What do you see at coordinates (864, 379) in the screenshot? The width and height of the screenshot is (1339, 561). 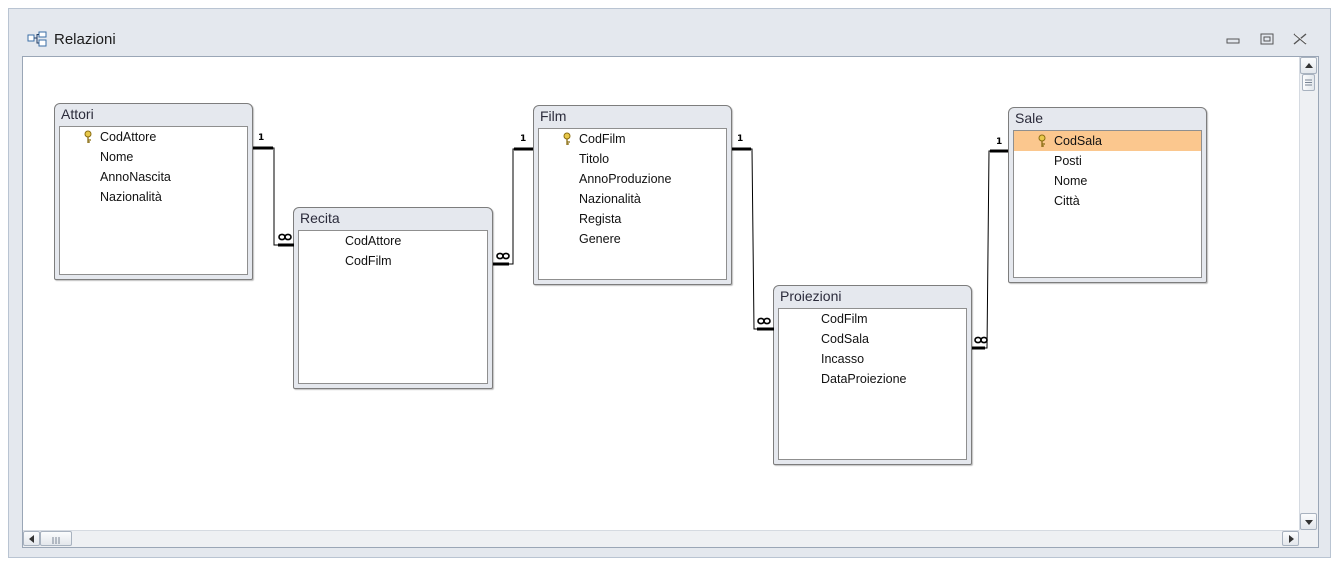 I see `field-name: DataProiezione` at bounding box center [864, 379].